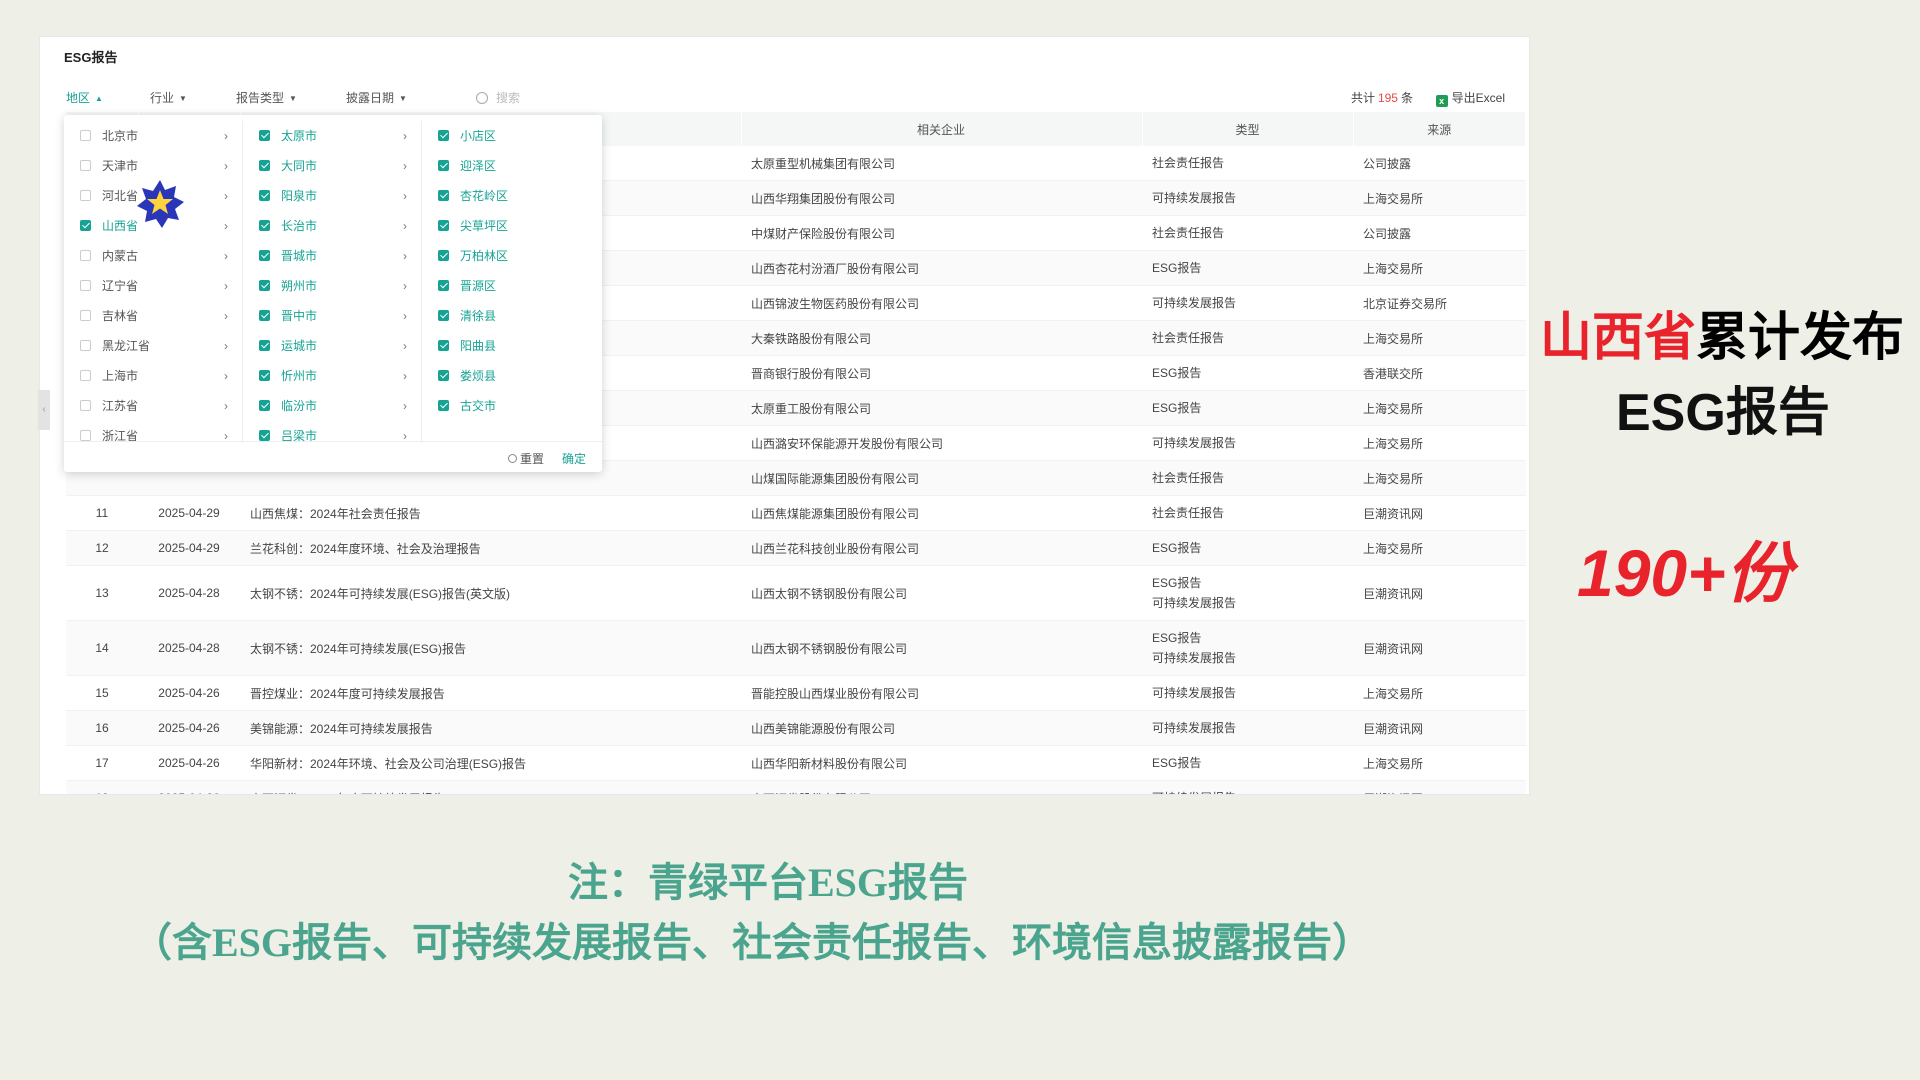 This screenshot has width=1920, height=1080. I want to click on city-option: 忻州市 ›, so click(332, 376).